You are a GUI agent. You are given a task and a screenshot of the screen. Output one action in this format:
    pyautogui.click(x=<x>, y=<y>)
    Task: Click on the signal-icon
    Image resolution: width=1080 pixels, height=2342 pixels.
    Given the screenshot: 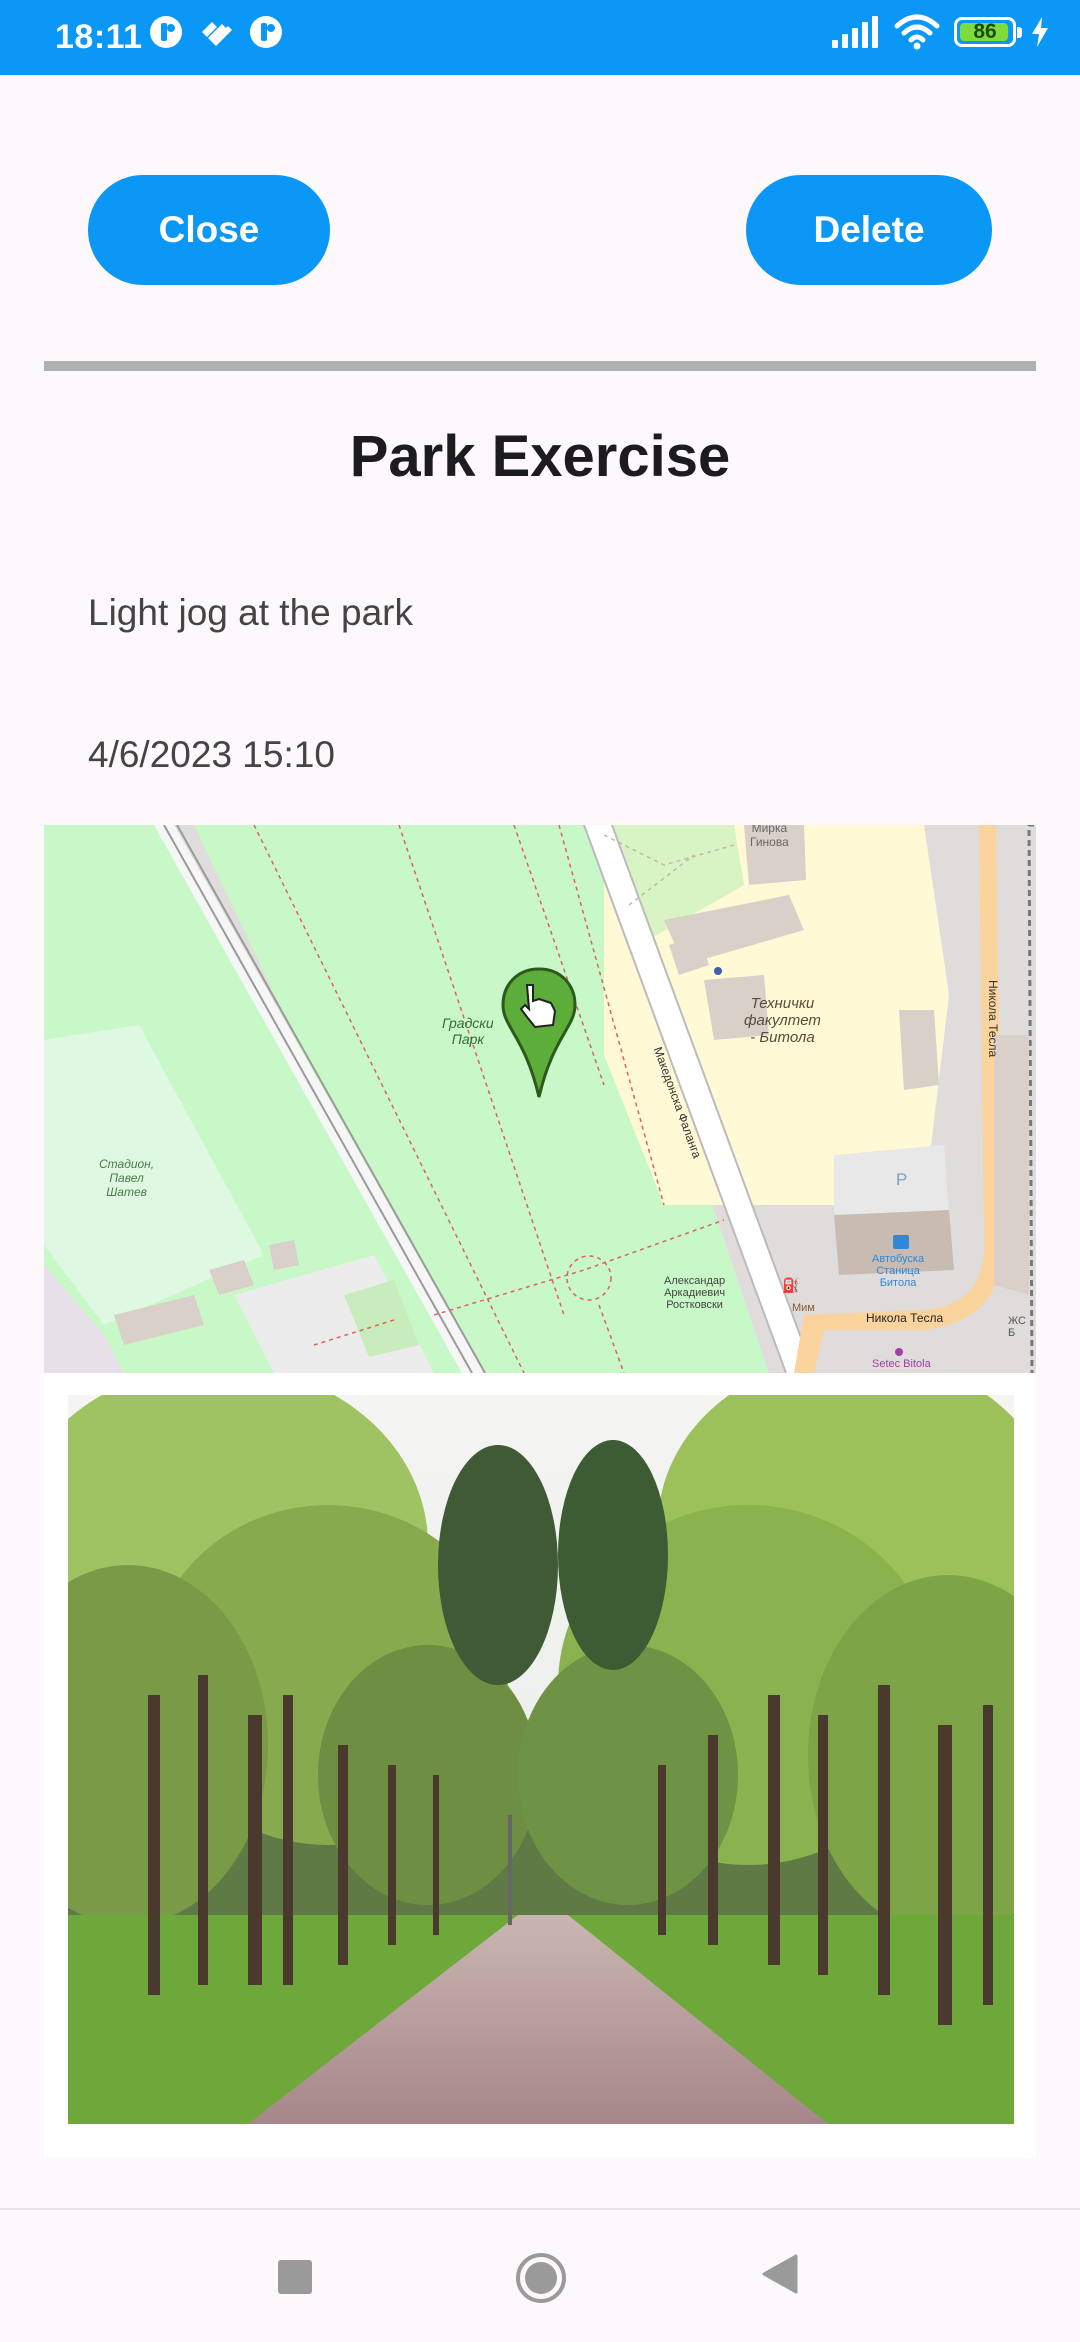 What is the action you would take?
    pyautogui.click(x=855, y=32)
    